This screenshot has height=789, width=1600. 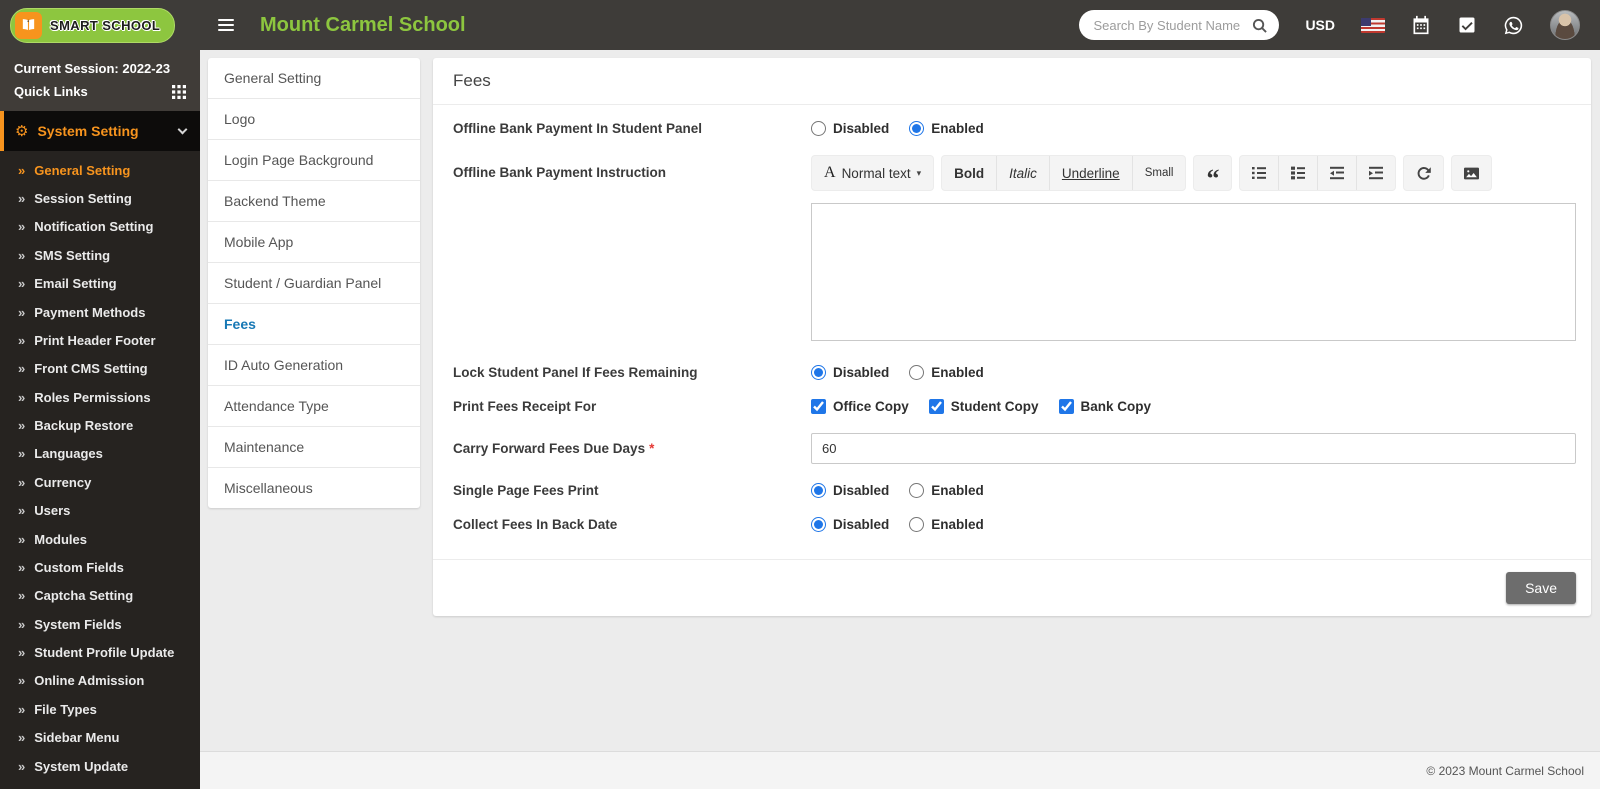 What do you see at coordinates (578, 128) in the screenshot?
I see `field-label: Offline Bank Payment In Student Panel` at bounding box center [578, 128].